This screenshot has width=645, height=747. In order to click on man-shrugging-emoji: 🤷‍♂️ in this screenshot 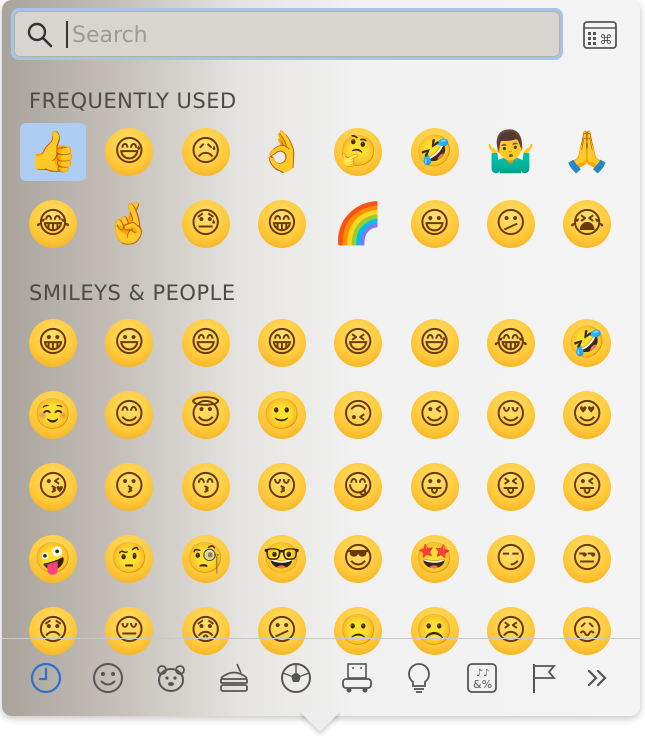, I will do `click(510, 152)`.